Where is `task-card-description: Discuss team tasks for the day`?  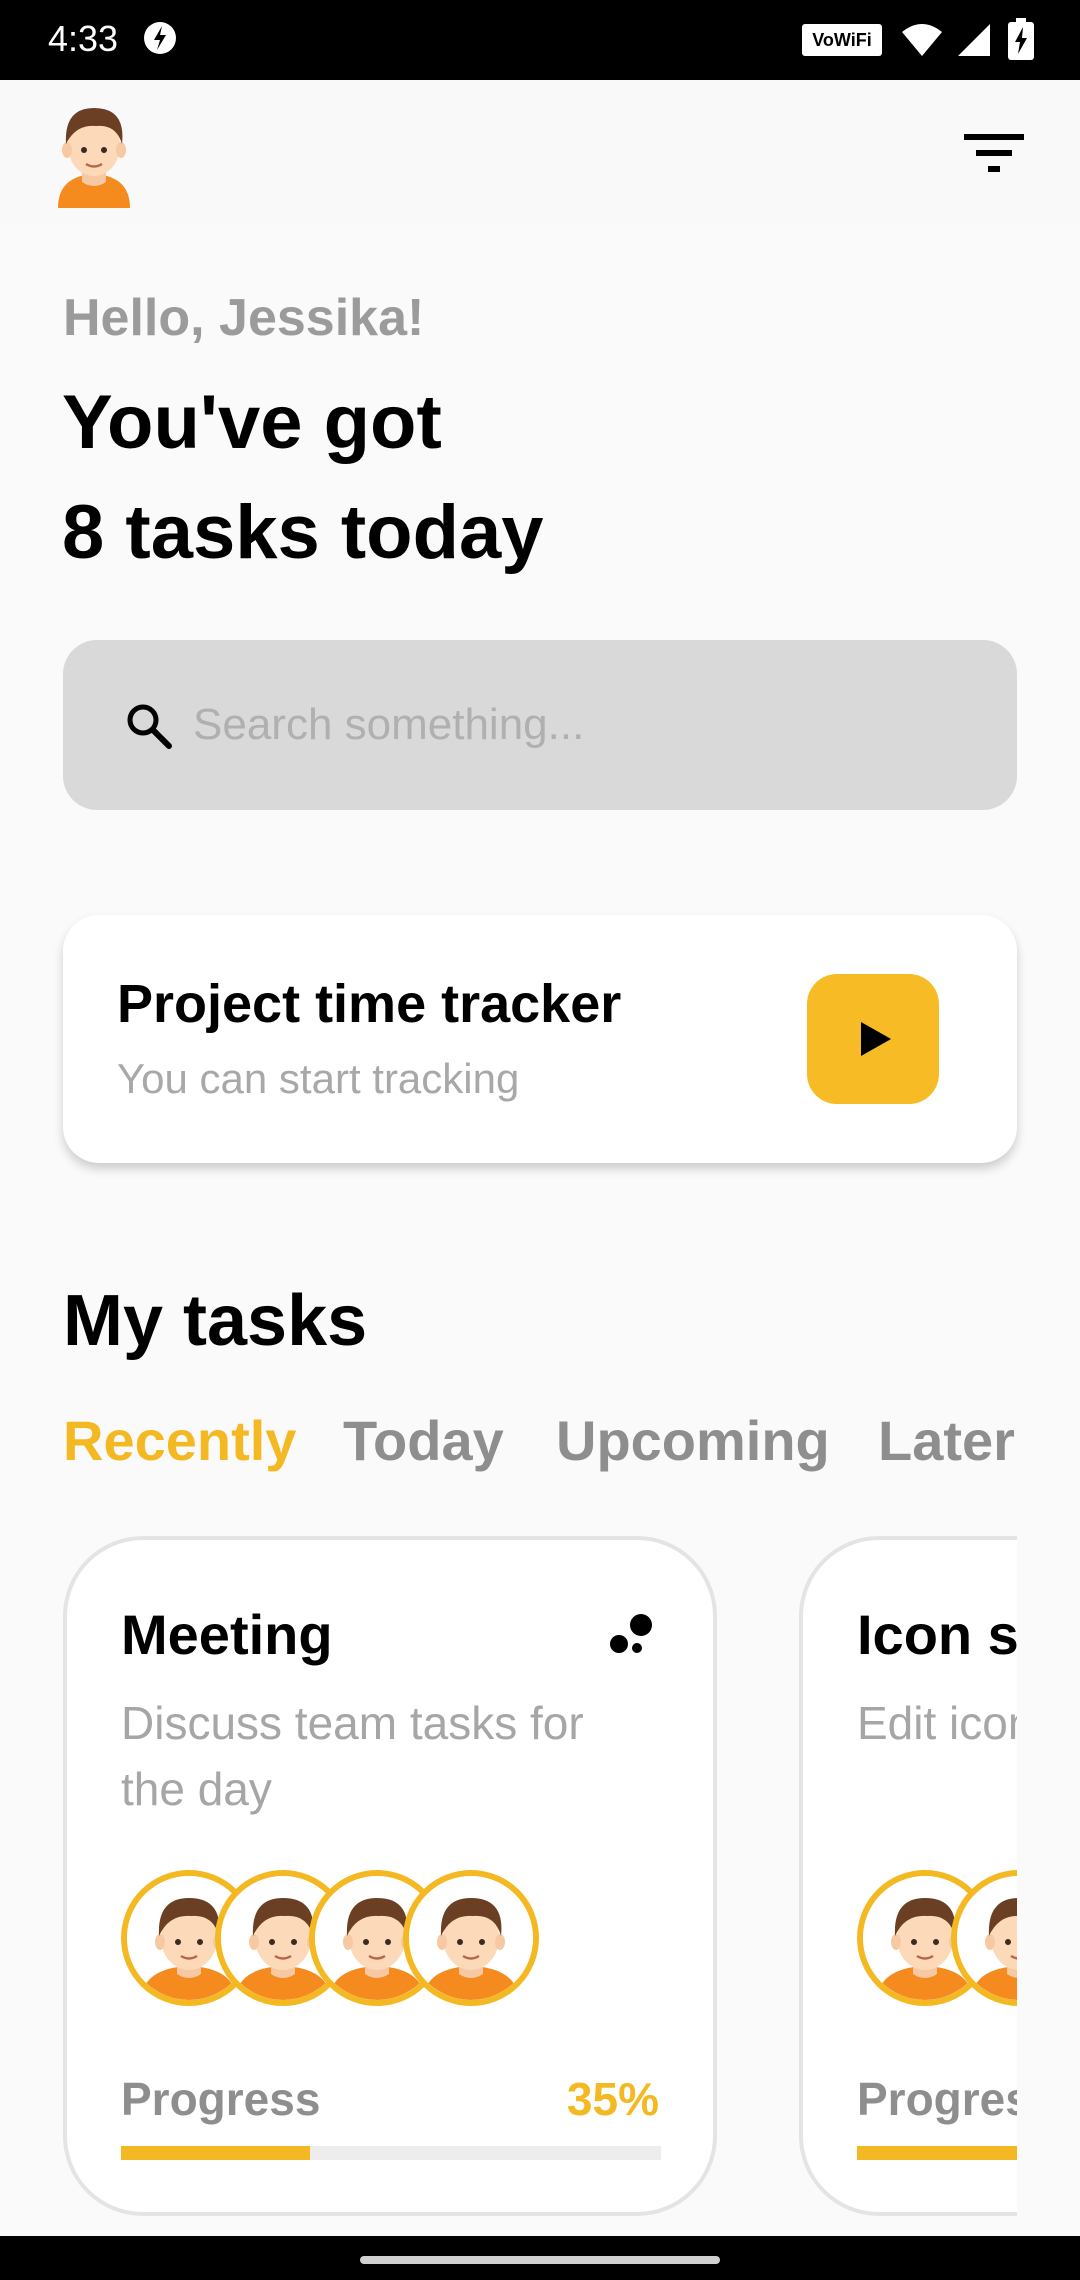 task-card-description: Discuss team tasks for the day is located at coordinates (352, 1756).